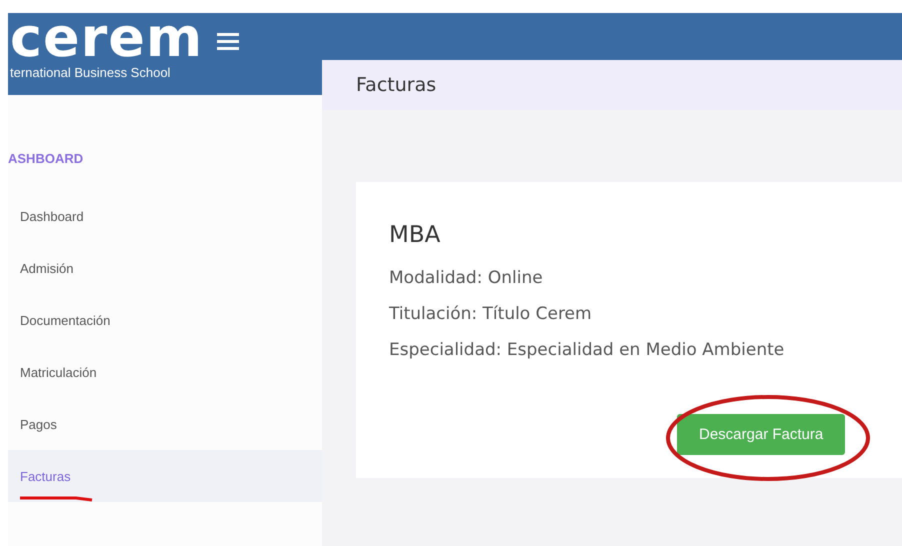 This screenshot has height=546, width=902. Describe the element at coordinates (396, 85) in the screenshot. I see `page-title: Facturas` at that location.